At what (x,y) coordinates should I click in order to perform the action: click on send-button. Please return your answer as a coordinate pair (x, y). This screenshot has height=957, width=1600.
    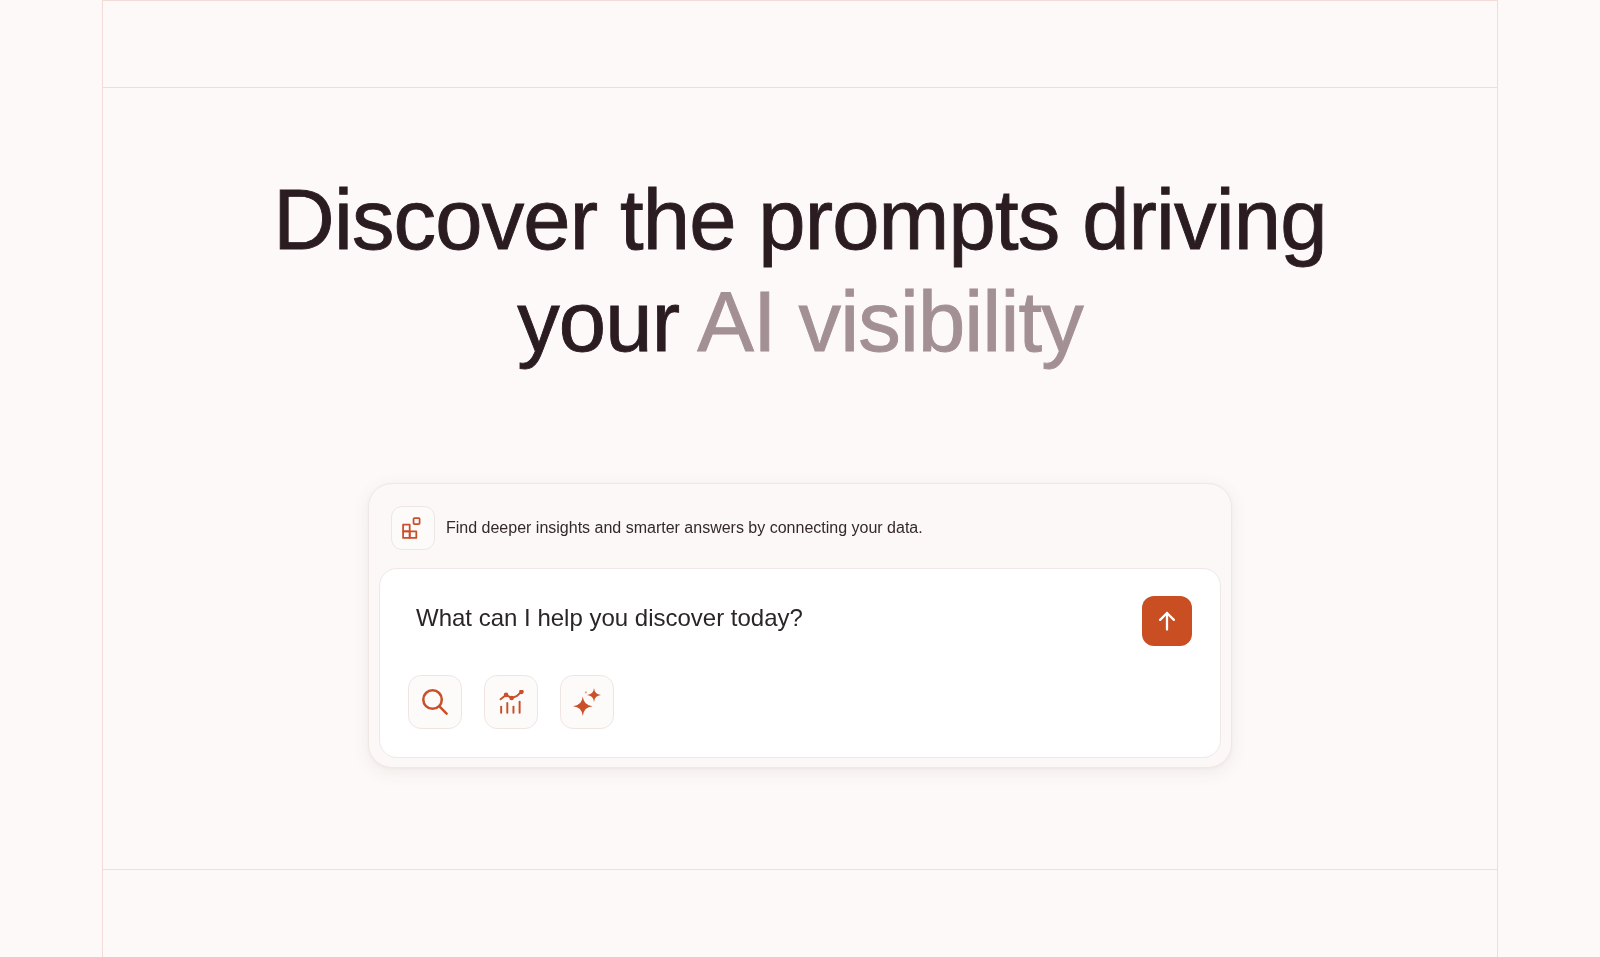
    Looking at the image, I should click on (1167, 621).